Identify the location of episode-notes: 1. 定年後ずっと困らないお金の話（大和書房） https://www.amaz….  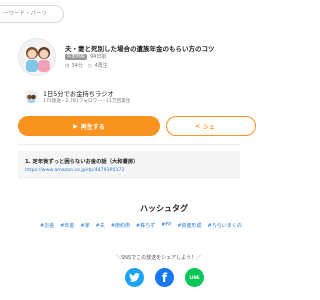
(129, 165).